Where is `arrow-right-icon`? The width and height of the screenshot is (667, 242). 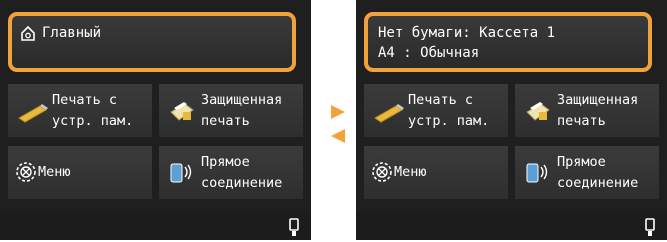
arrow-right-icon is located at coordinates (338, 114).